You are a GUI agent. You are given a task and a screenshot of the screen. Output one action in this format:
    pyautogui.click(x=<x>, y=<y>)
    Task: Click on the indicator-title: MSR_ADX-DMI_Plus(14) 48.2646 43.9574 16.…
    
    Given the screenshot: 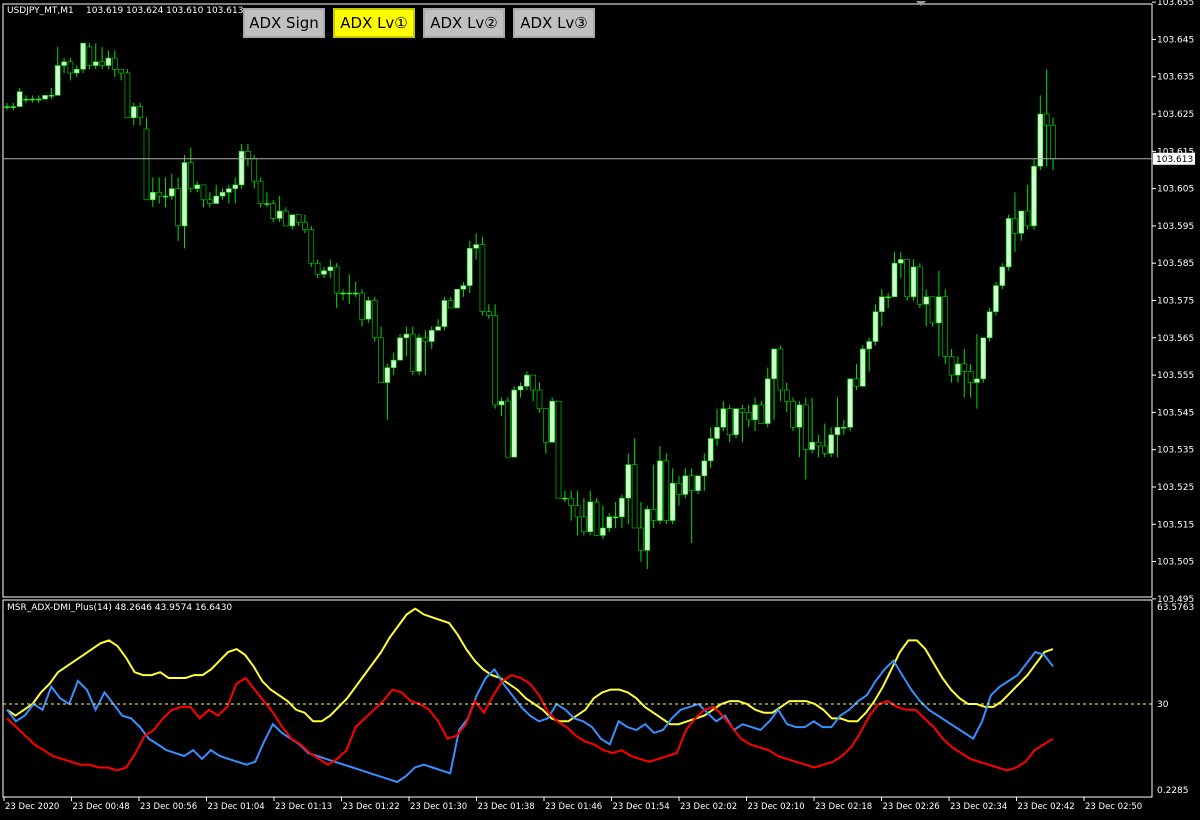 What is the action you would take?
    pyautogui.click(x=120, y=608)
    